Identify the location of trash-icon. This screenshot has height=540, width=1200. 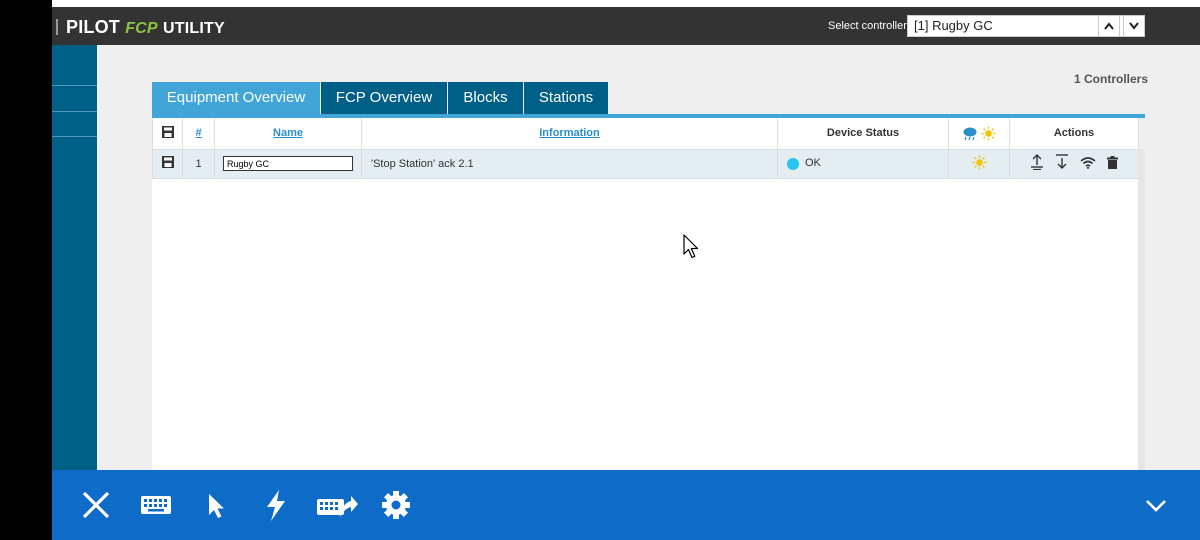
(1113, 162).